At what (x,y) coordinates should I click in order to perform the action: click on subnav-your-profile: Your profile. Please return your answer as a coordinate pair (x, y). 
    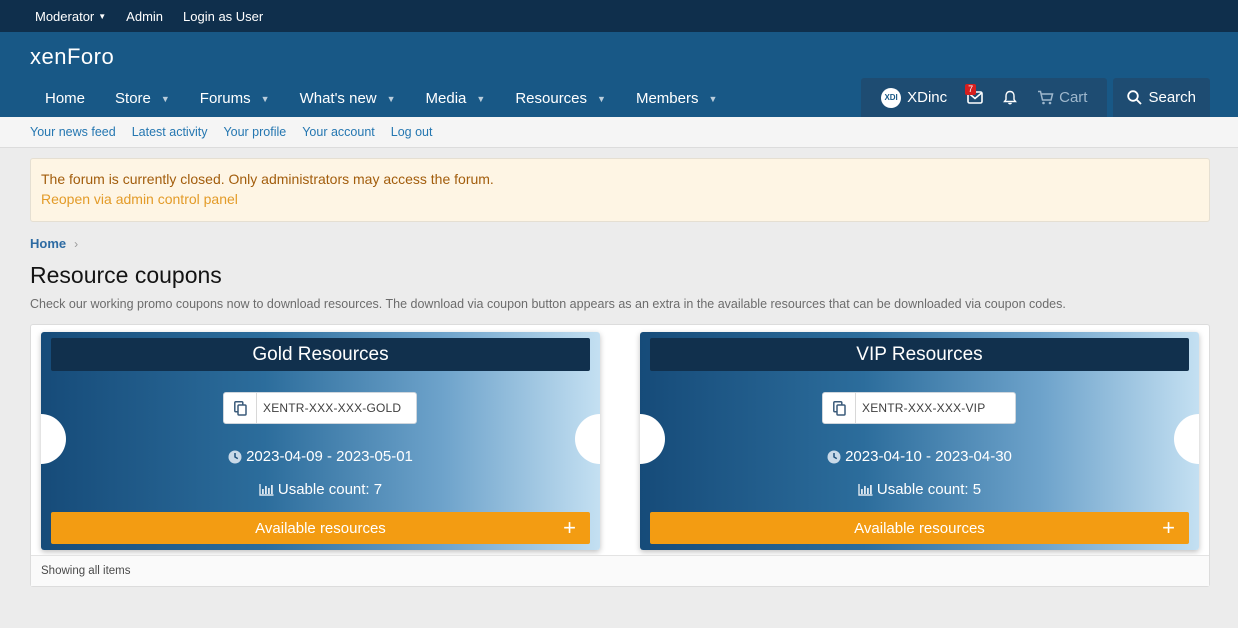
    Looking at the image, I should click on (254, 132).